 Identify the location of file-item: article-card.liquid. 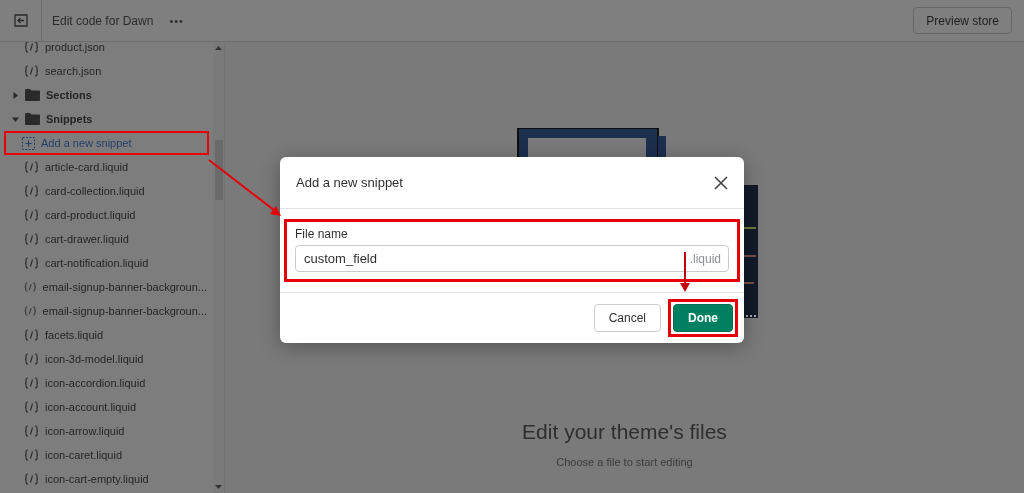
(106, 167).